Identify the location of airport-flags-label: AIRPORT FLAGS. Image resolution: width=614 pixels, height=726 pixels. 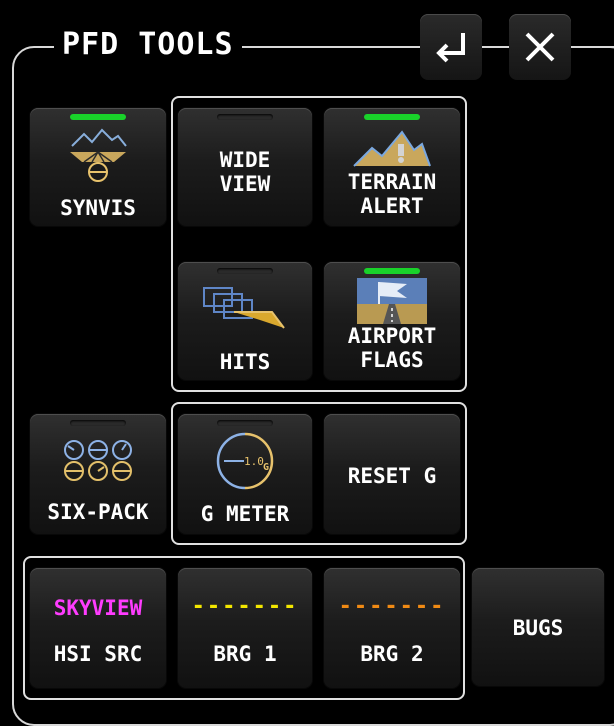
(392, 348).